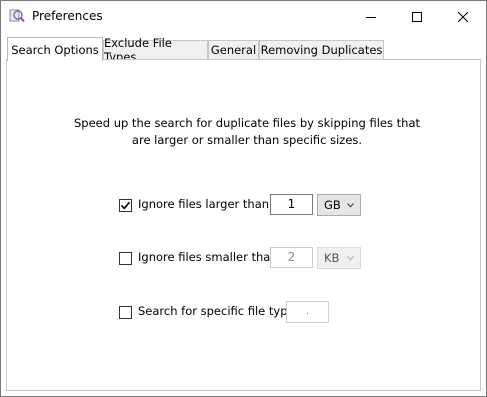 The image size is (487, 397). I want to click on smaller-unit-value: KB, so click(332, 258).